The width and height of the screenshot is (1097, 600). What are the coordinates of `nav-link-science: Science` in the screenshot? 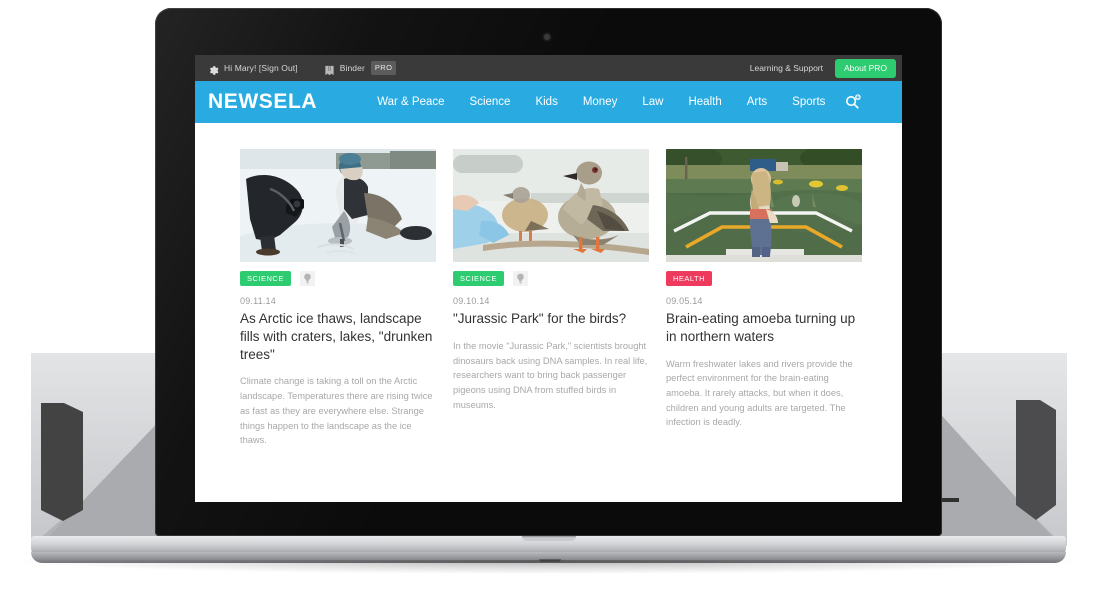 It's located at (490, 102).